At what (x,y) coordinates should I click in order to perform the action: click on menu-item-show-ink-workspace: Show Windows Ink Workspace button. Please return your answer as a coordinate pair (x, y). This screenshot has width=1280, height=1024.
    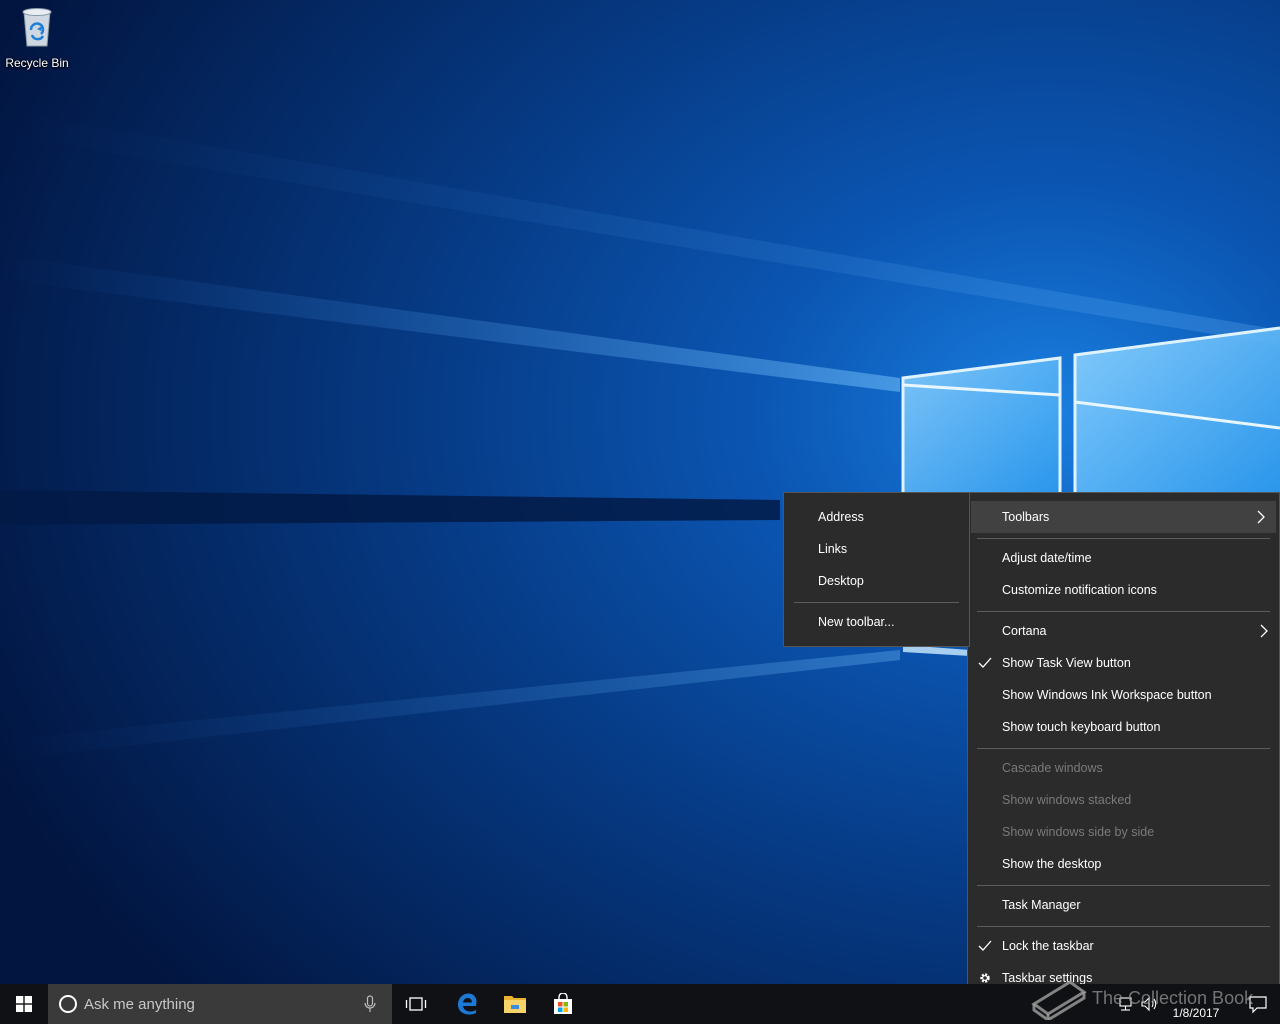
    Looking at the image, I should click on (1123, 695).